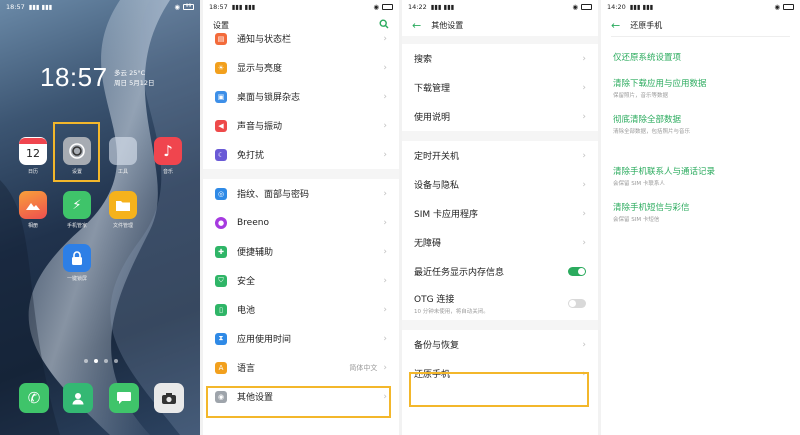  Describe the element at coordinates (577, 303) in the screenshot. I see `otg-toggle` at that location.